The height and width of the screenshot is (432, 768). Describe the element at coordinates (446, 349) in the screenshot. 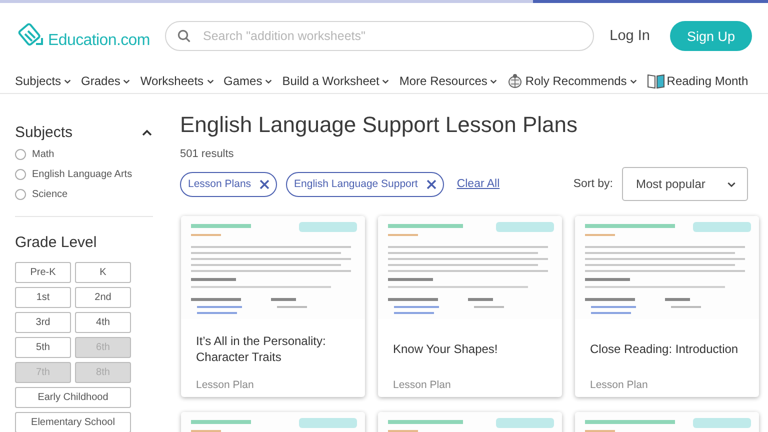

I see `card-title: Know Your Shapes!` at that location.